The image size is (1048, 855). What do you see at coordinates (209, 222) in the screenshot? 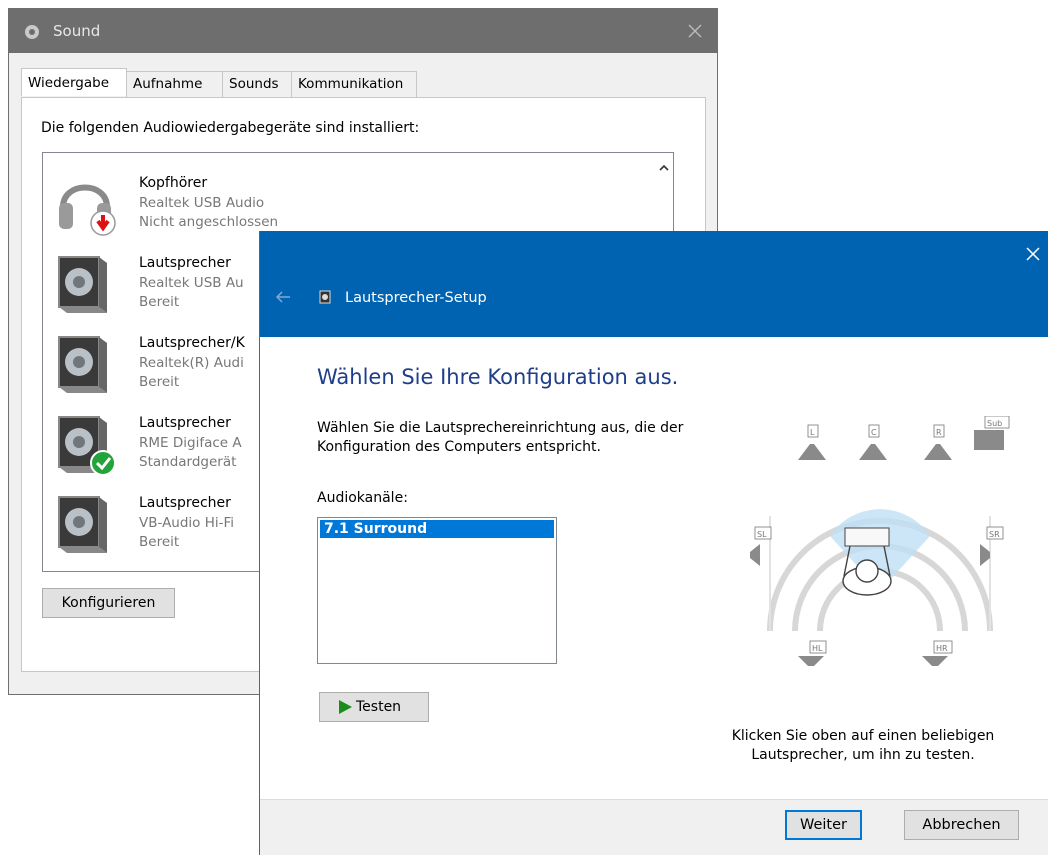
I see `device-status: Nicht angeschlossen` at bounding box center [209, 222].